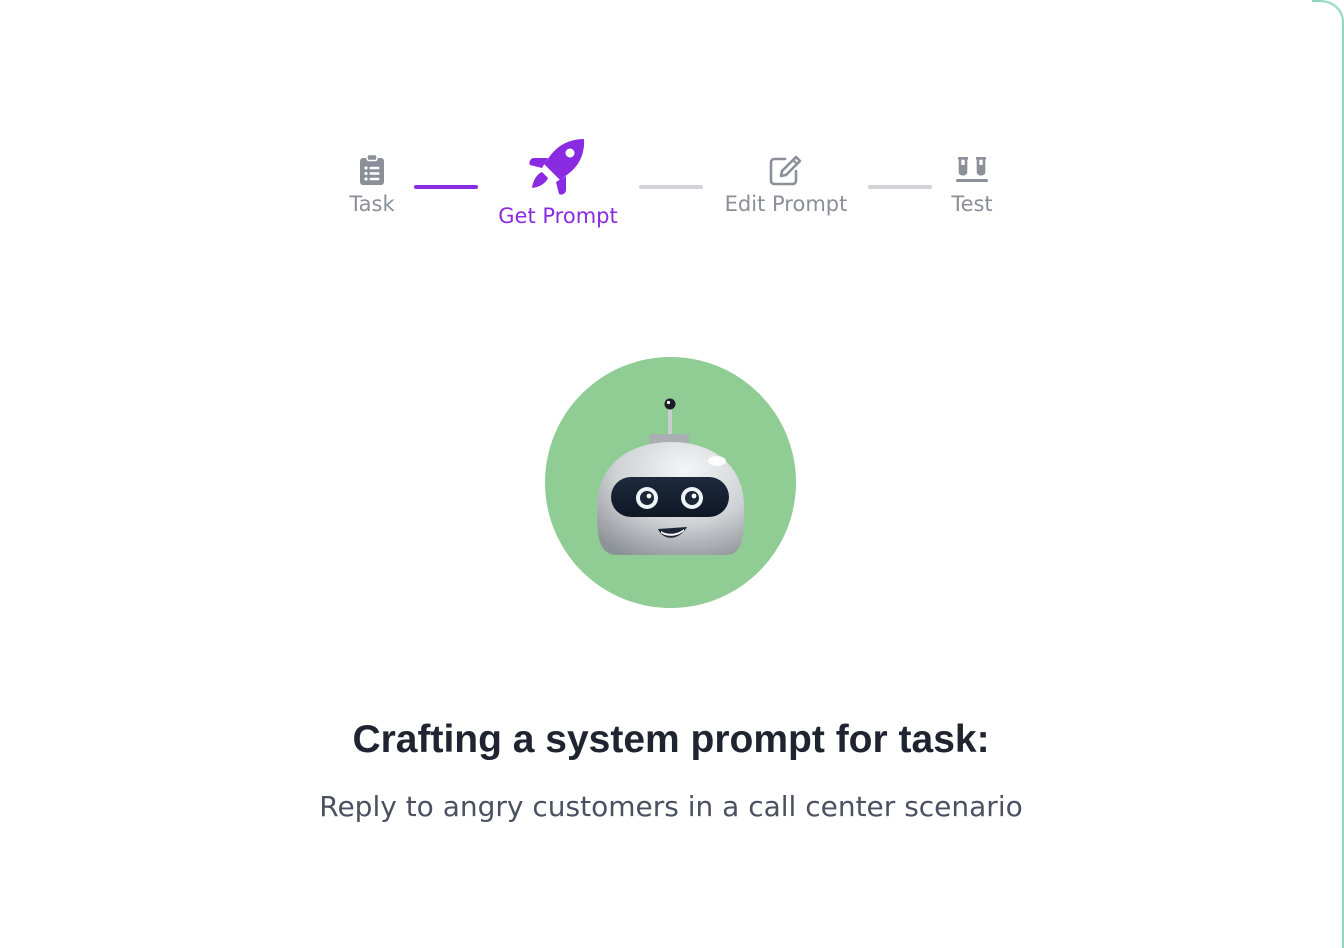 This screenshot has height=948, width=1344. What do you see at coordinates (558, 216) in the screenshot?
I see `step-get-prompt-label: Get Prompt` at bounding box center [558, 216].